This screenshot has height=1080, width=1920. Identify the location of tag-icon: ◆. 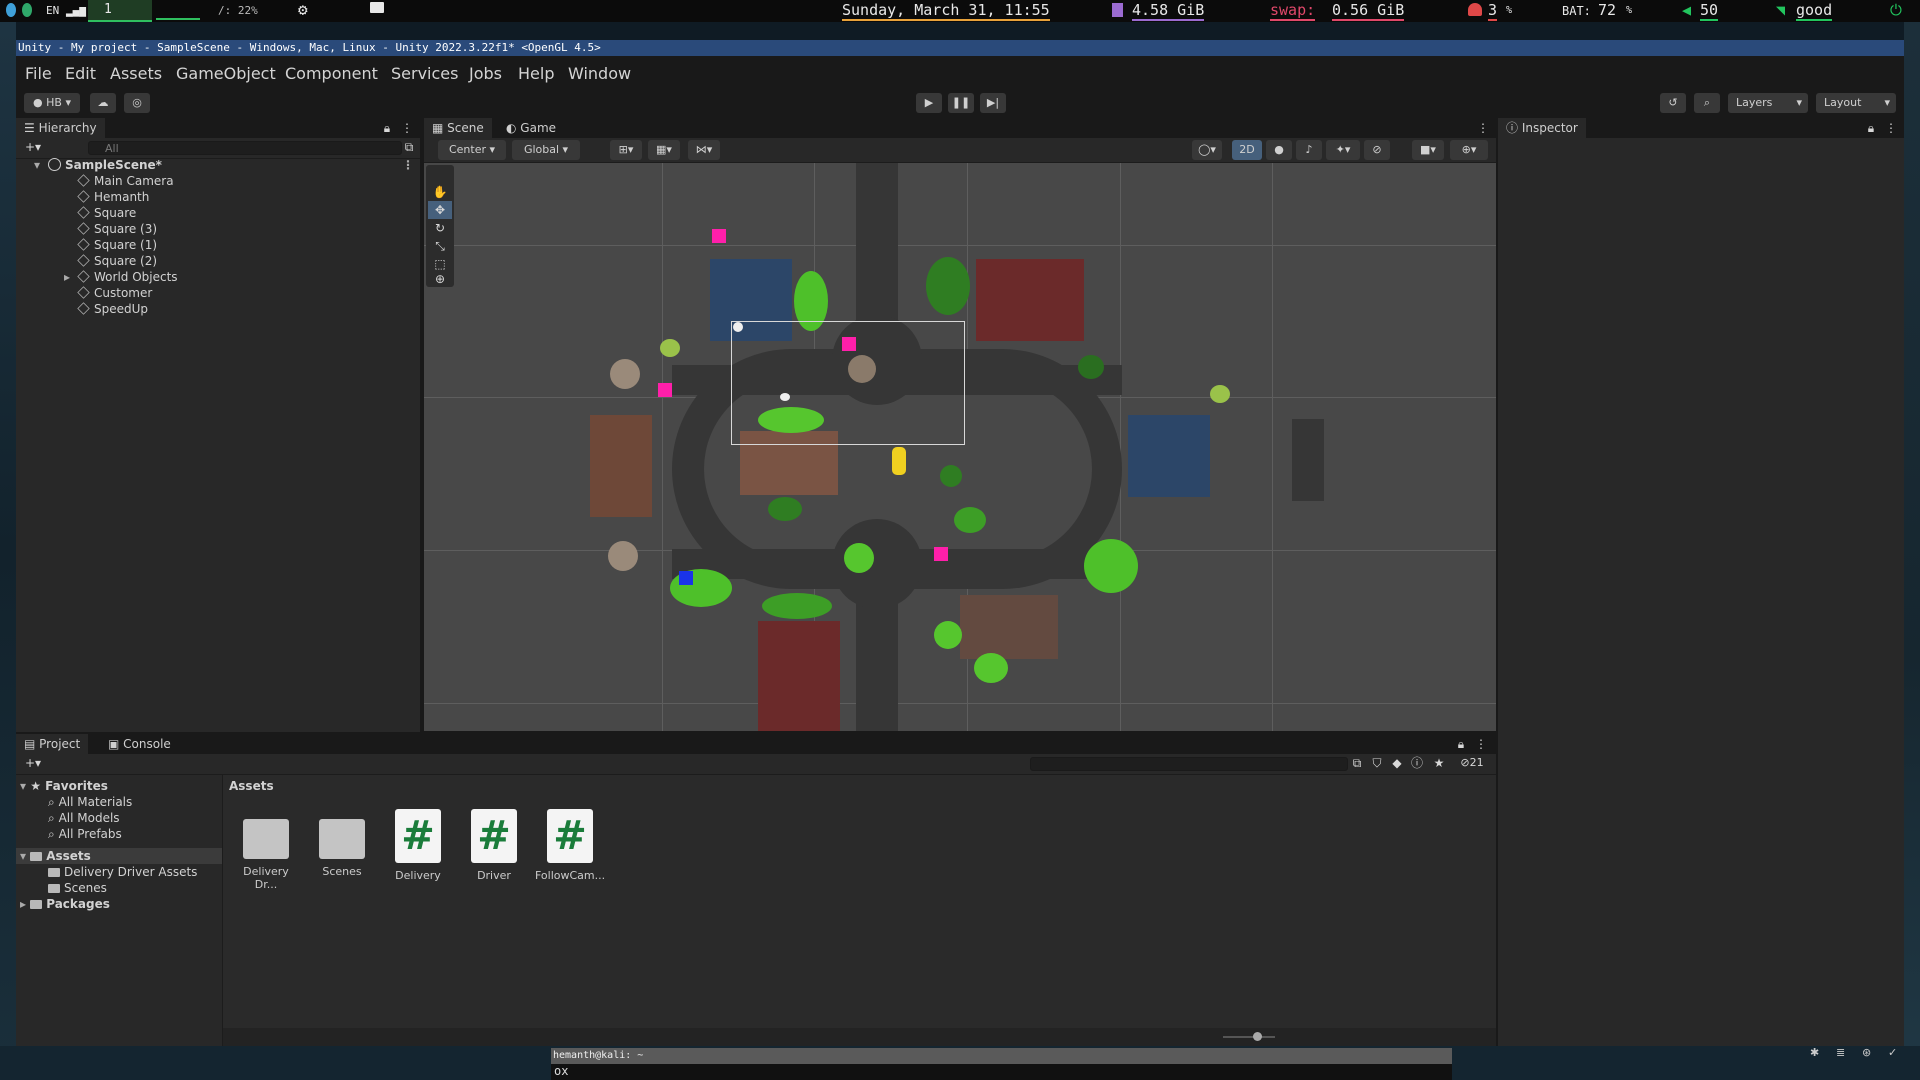
(1397, 763).